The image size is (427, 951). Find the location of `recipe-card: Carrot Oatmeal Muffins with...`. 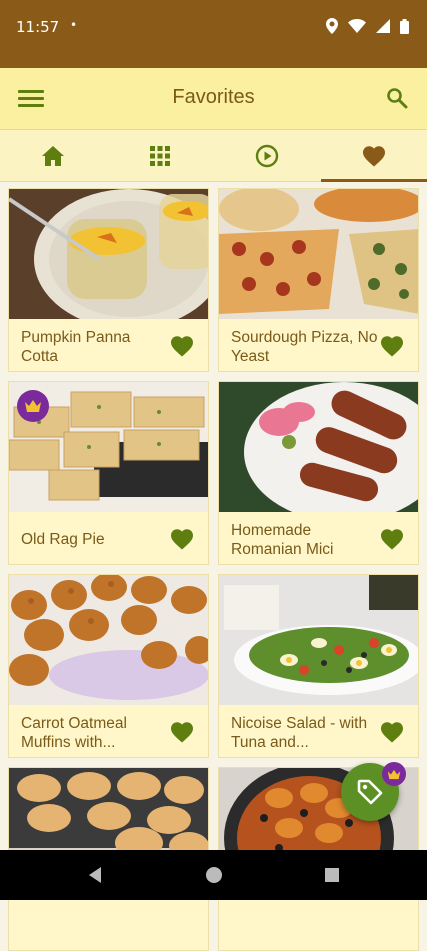

recipe-card: Carrot Oatmeal Muffins with... is located at coordinates (108, 666).